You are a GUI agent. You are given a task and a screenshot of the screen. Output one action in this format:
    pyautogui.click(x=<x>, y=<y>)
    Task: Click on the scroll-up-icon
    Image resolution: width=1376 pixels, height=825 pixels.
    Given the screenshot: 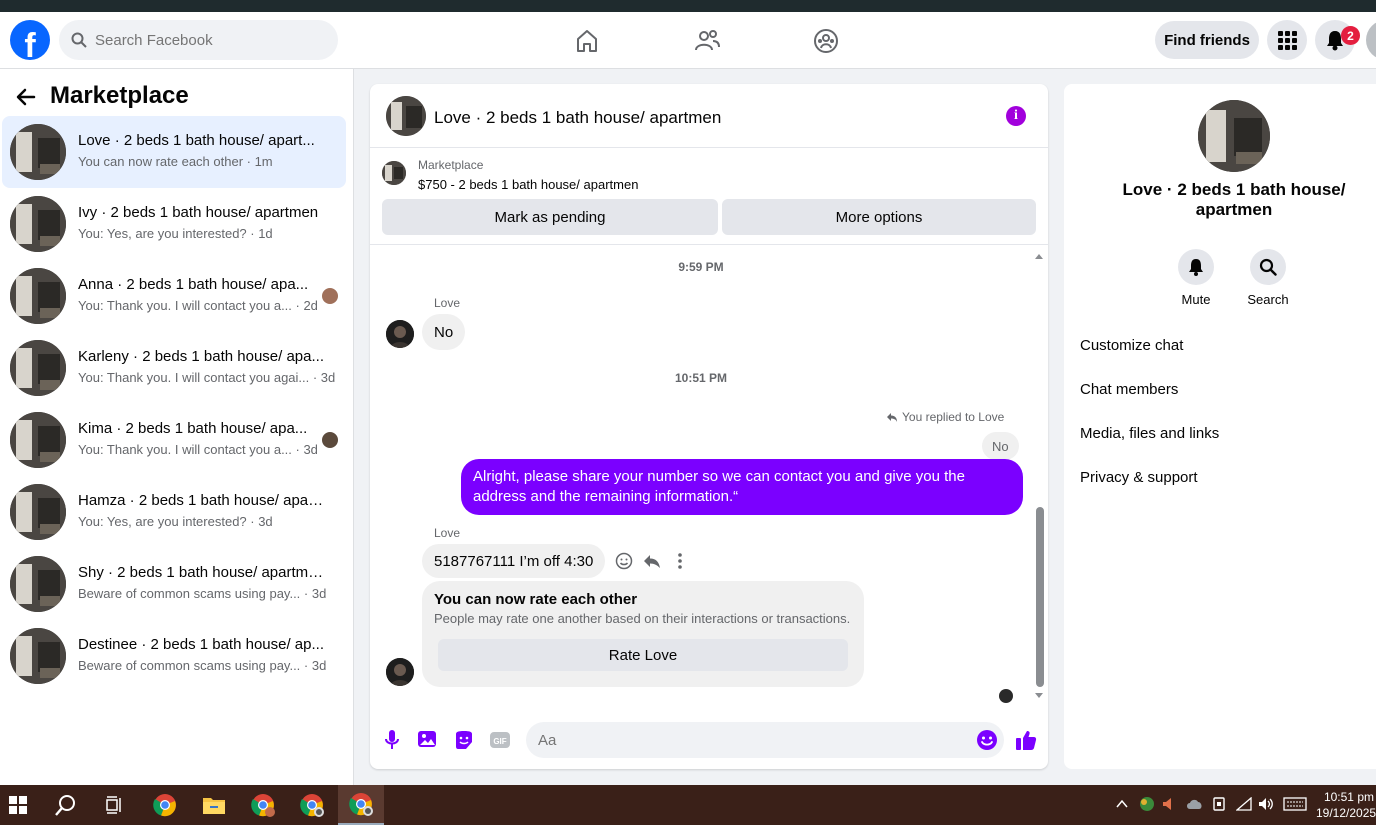 What is the action you would take?
    pyautogui.click(x=1039, y=256)
    